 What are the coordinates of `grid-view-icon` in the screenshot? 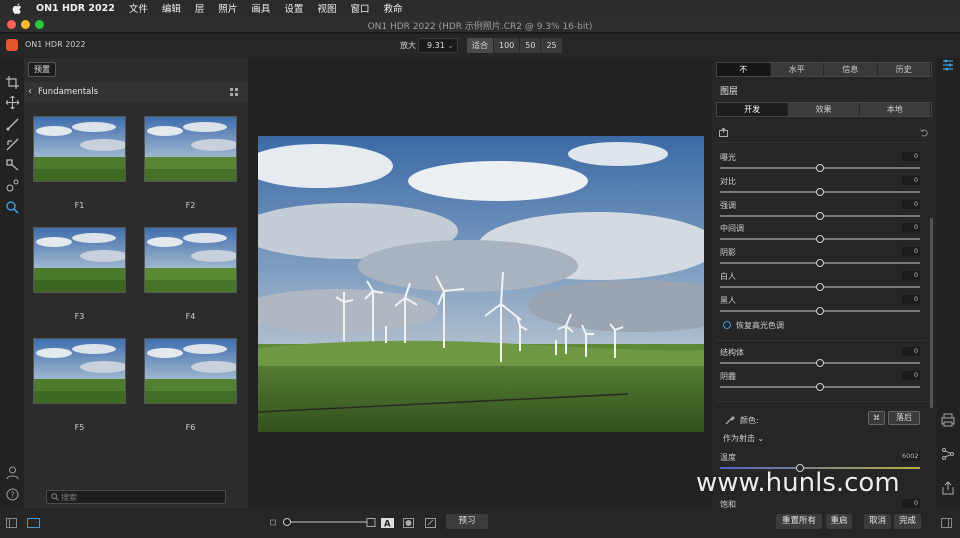 It's located at (234, 92).